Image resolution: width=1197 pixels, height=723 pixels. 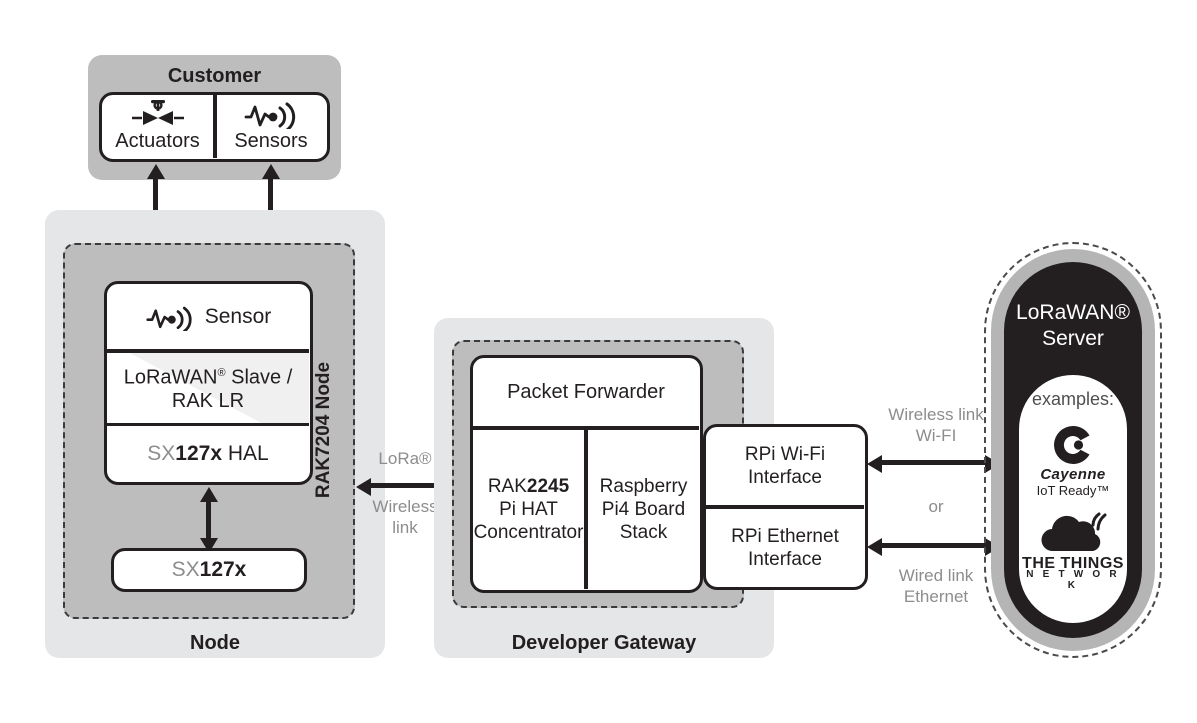 What do you see at coordinates (785, 477) in the screenshot?
I see `gateway-interface-wifi-line2: Interface` at bounding box center [785, 477].